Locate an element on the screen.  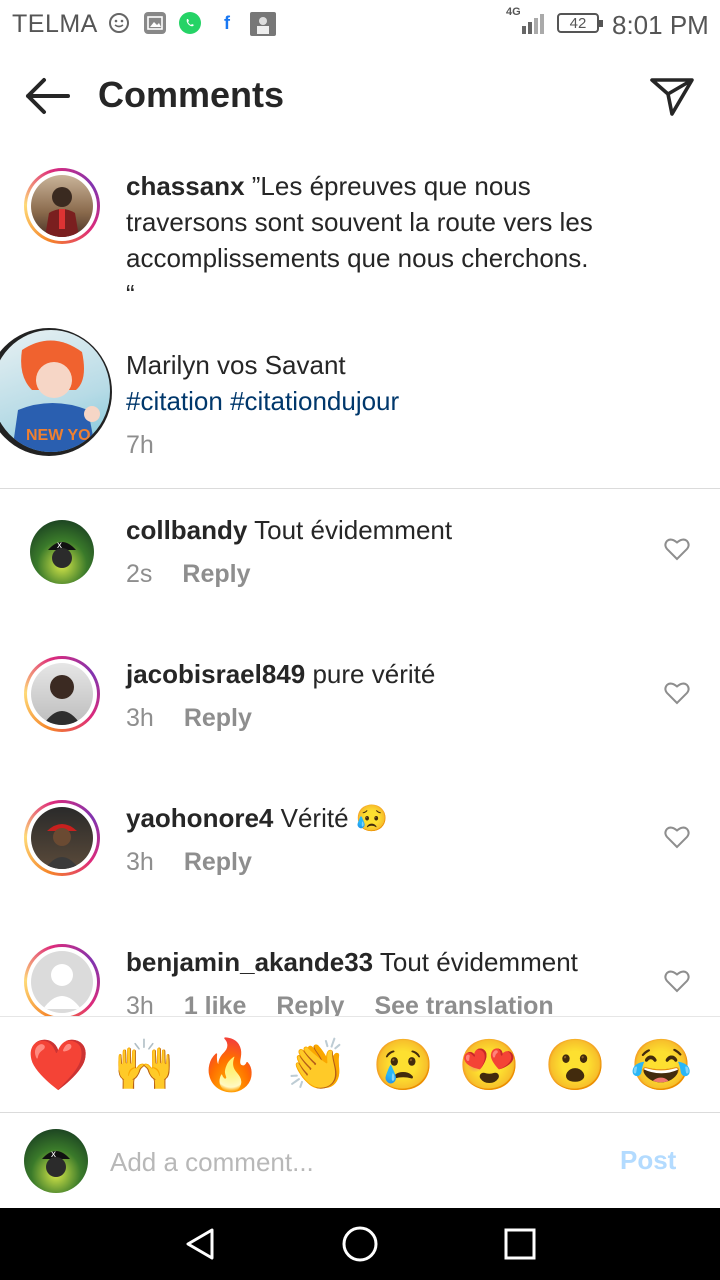
comment-body: yaohonore4 Vérité 😥 is located at coordinates (257, 818).